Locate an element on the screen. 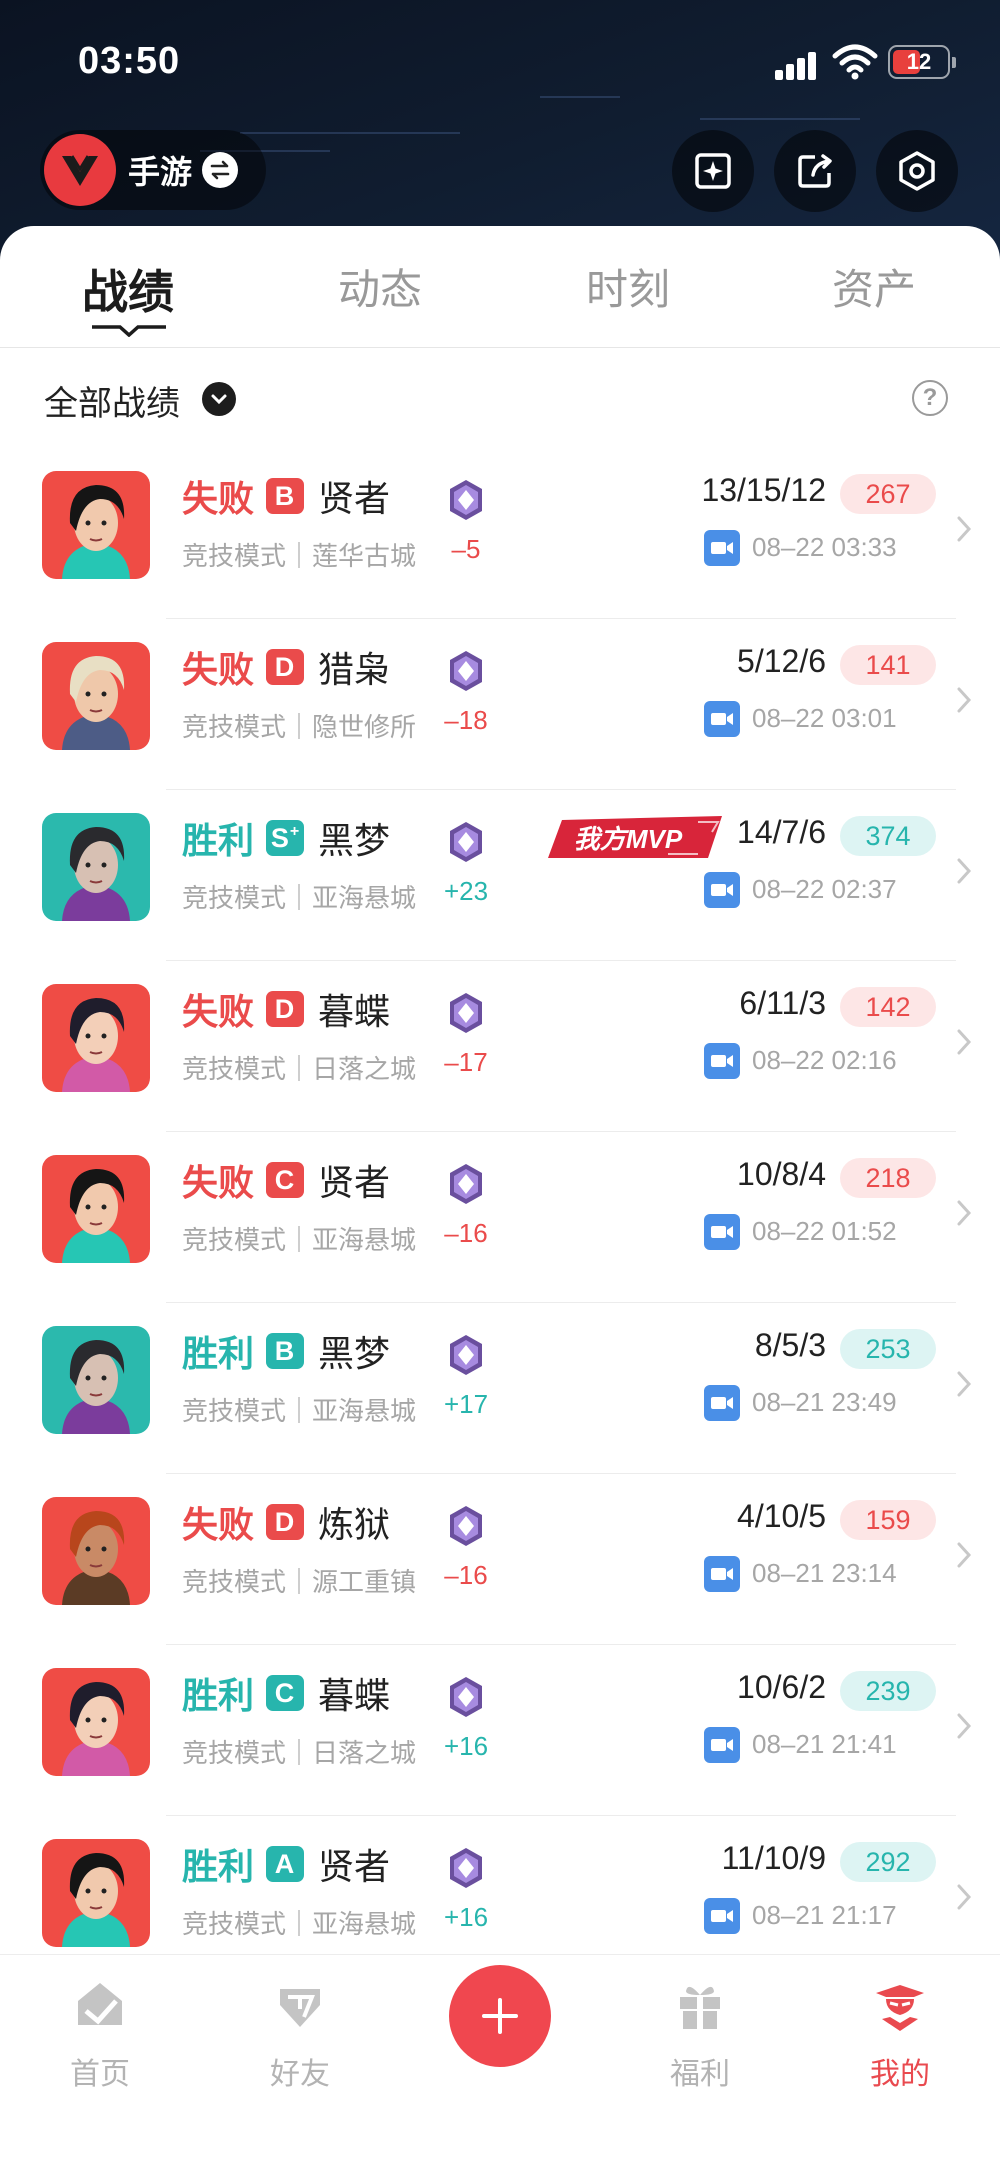 This screenshot has width=1000, height=2165. grade-badge: C is located at coordinates (285, 1693).